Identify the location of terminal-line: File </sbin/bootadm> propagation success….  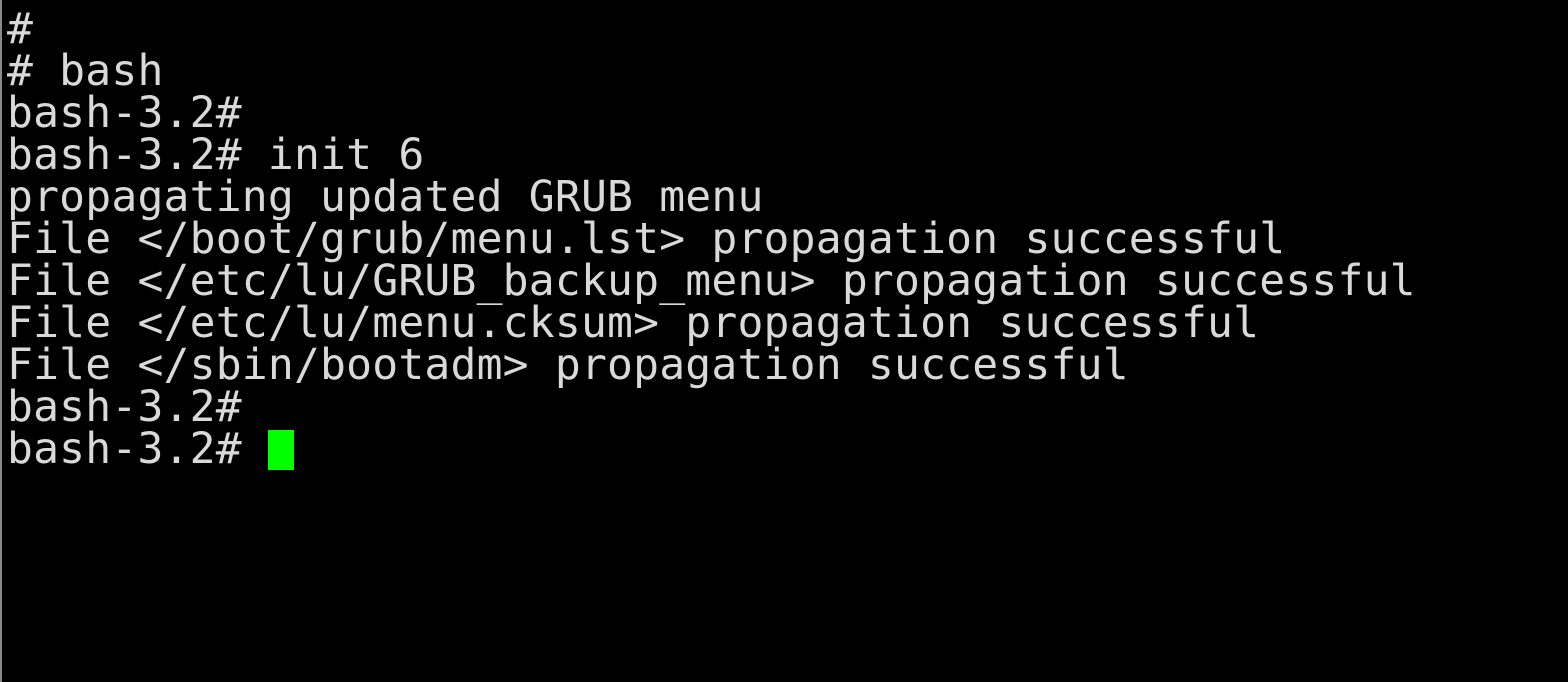
(568, 365).